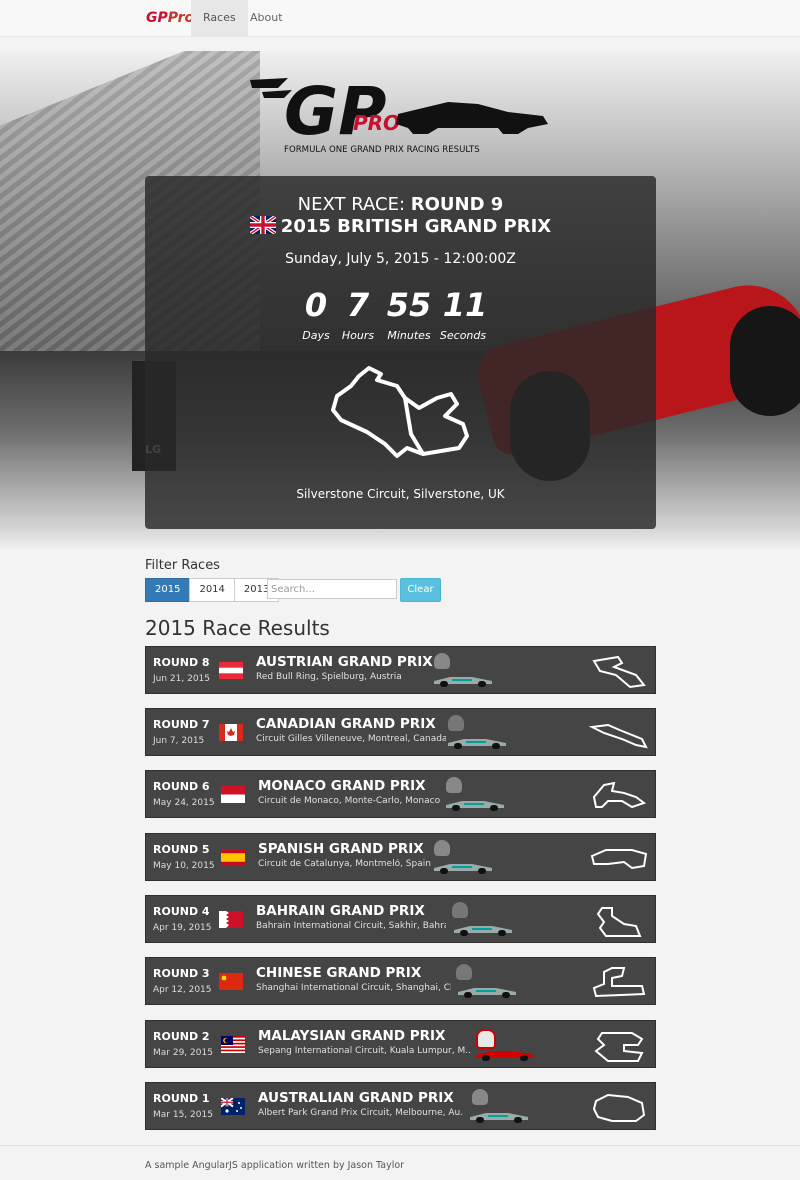  Describe the element at coordinates (181, 1098) in the screenshot. I see `race-round: ROUND 1` at that location.